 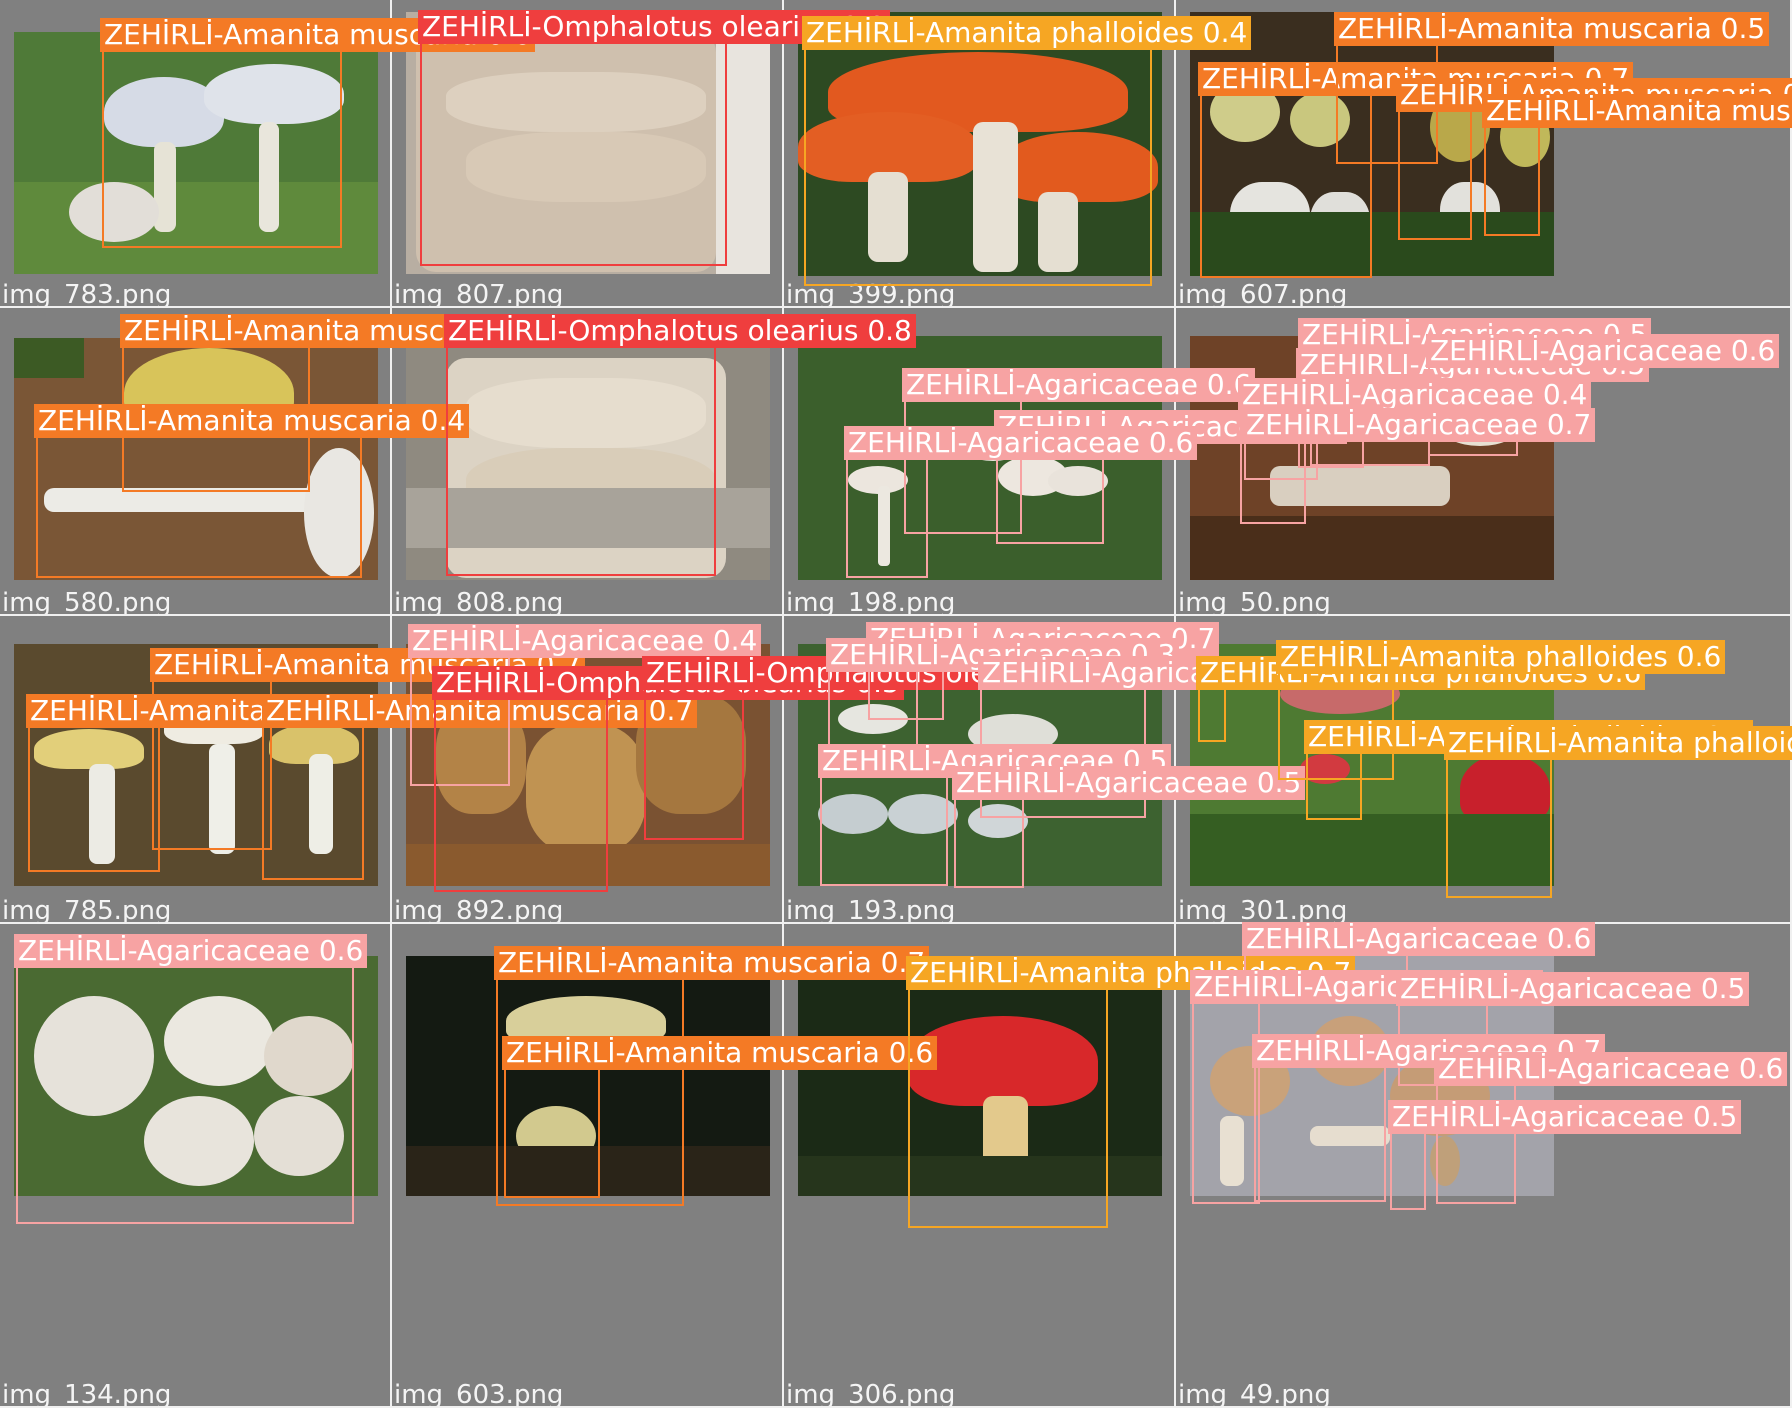 What do you see at coordinates (87, 1394) in the screenshot?
I see `image-filename: img_134.png` at bounding box center [87, 1394].